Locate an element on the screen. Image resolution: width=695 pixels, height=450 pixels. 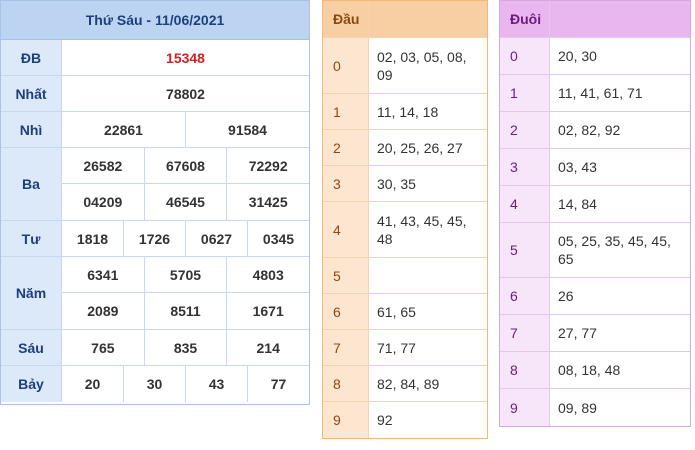
special-prize-number: 15348 is located at coordinates (185, 57).